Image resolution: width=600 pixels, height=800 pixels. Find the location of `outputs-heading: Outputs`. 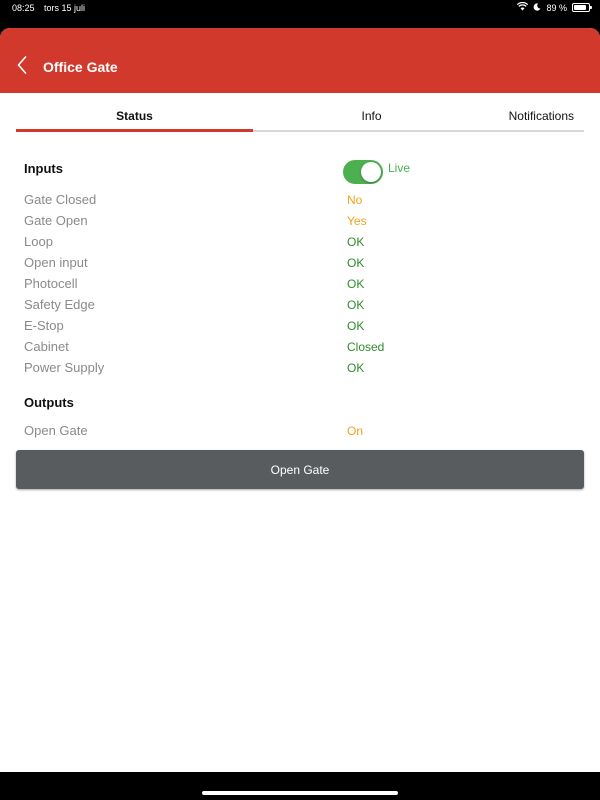

outputs-heading: Outputs is located at coordinates (49, 402).